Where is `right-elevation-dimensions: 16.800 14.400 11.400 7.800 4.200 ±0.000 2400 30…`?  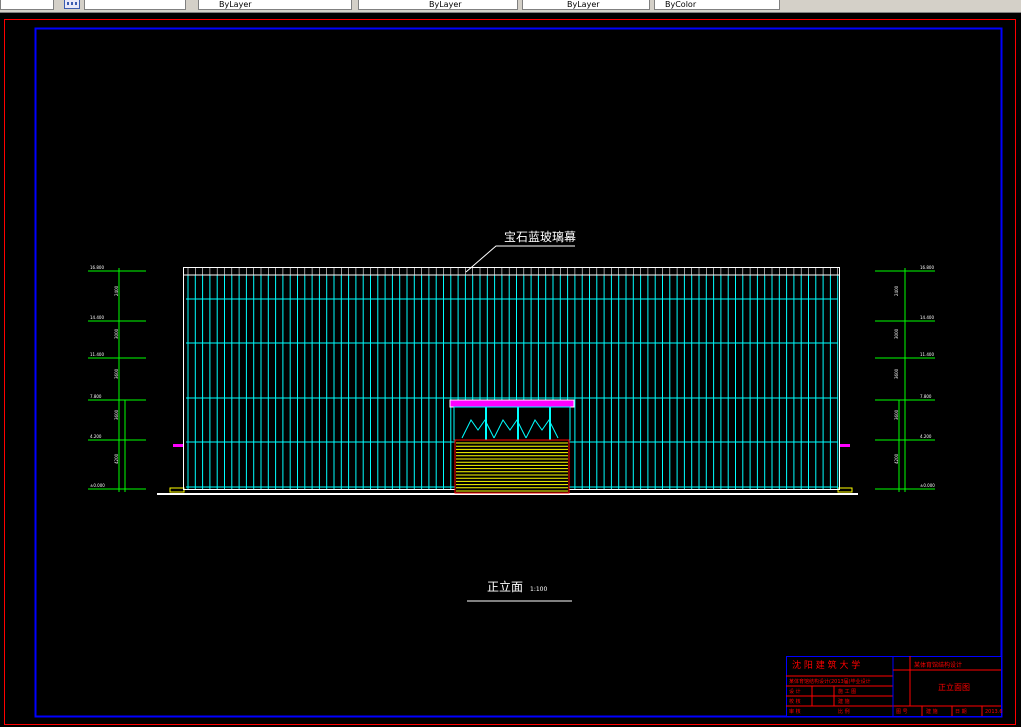 right-elevation-dimensions: 16.800 14.400 11.400 7.800 4.200 ±0.000 2400 30… is located at coordinates (905, 378).